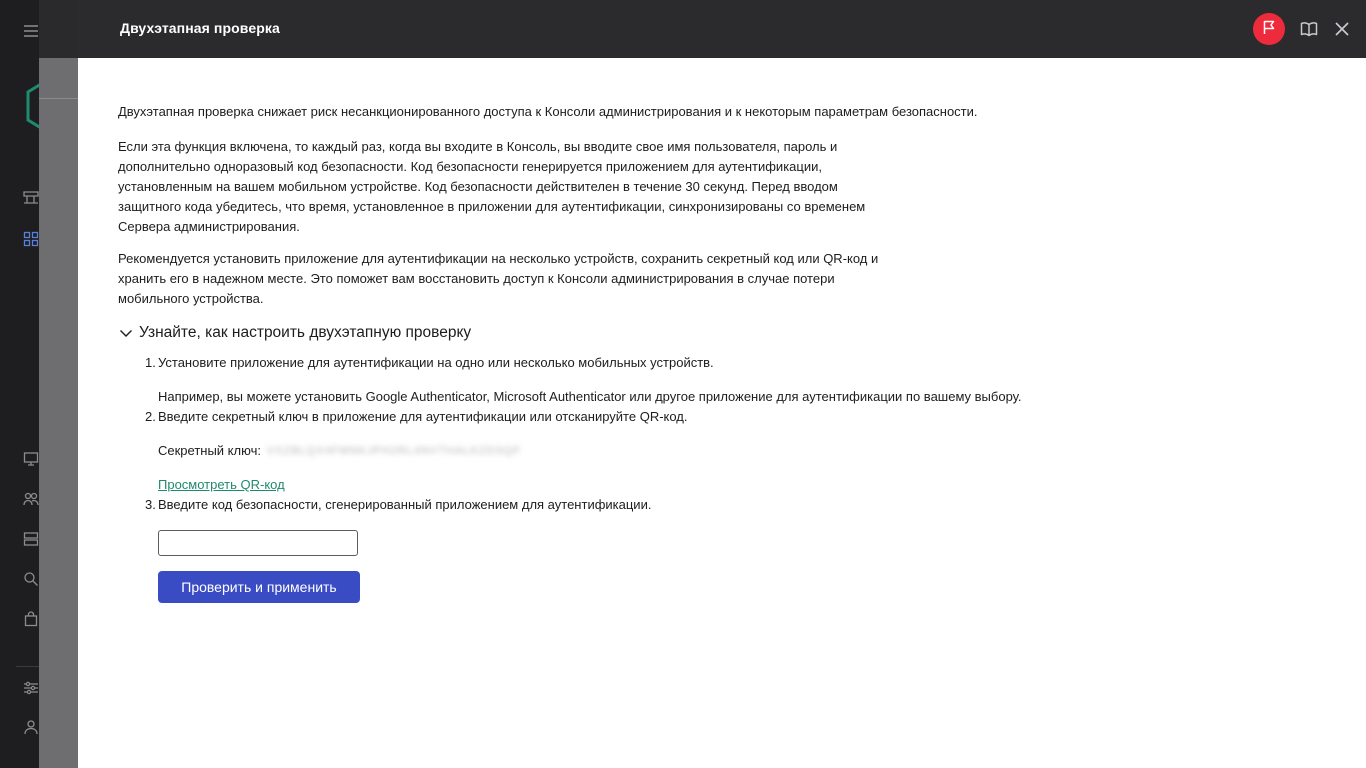  Describe the element at coordinates (150, 416) in the screenshot. I see `step-number: 2.` at that location.